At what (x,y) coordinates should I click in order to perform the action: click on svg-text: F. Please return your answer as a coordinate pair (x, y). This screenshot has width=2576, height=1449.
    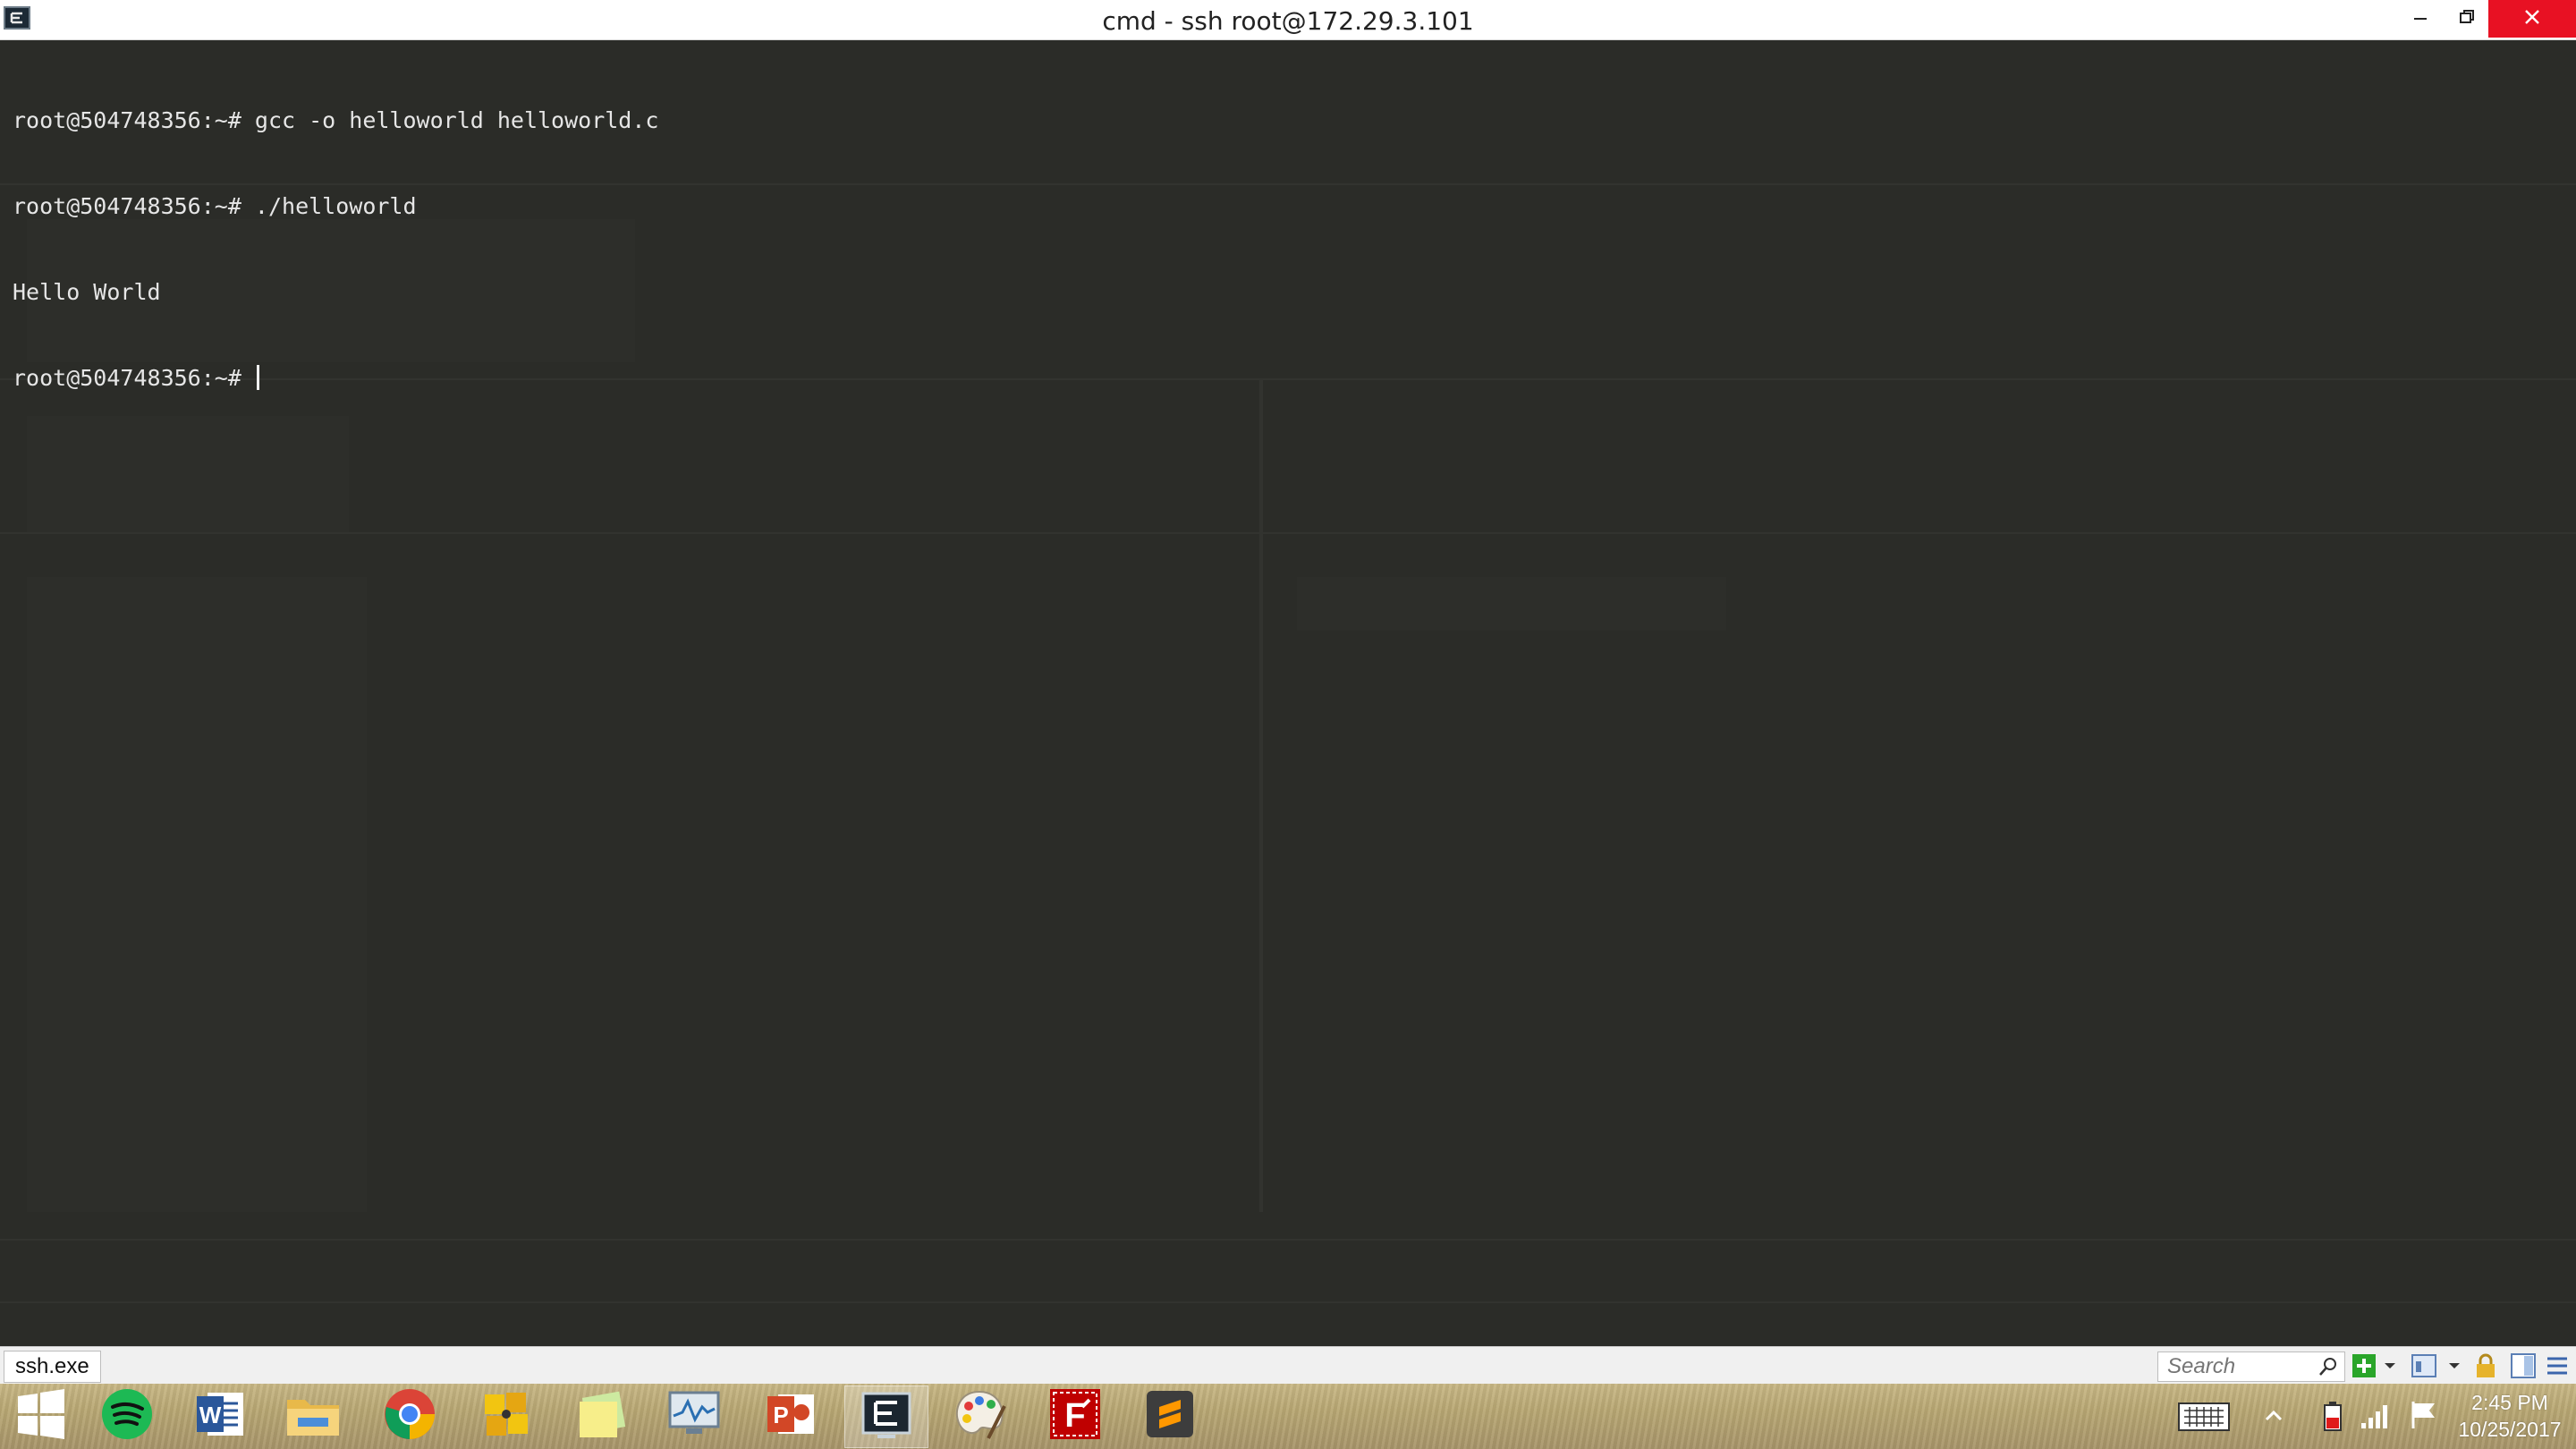
    Looking at the image, I should click on (1074, 1416).